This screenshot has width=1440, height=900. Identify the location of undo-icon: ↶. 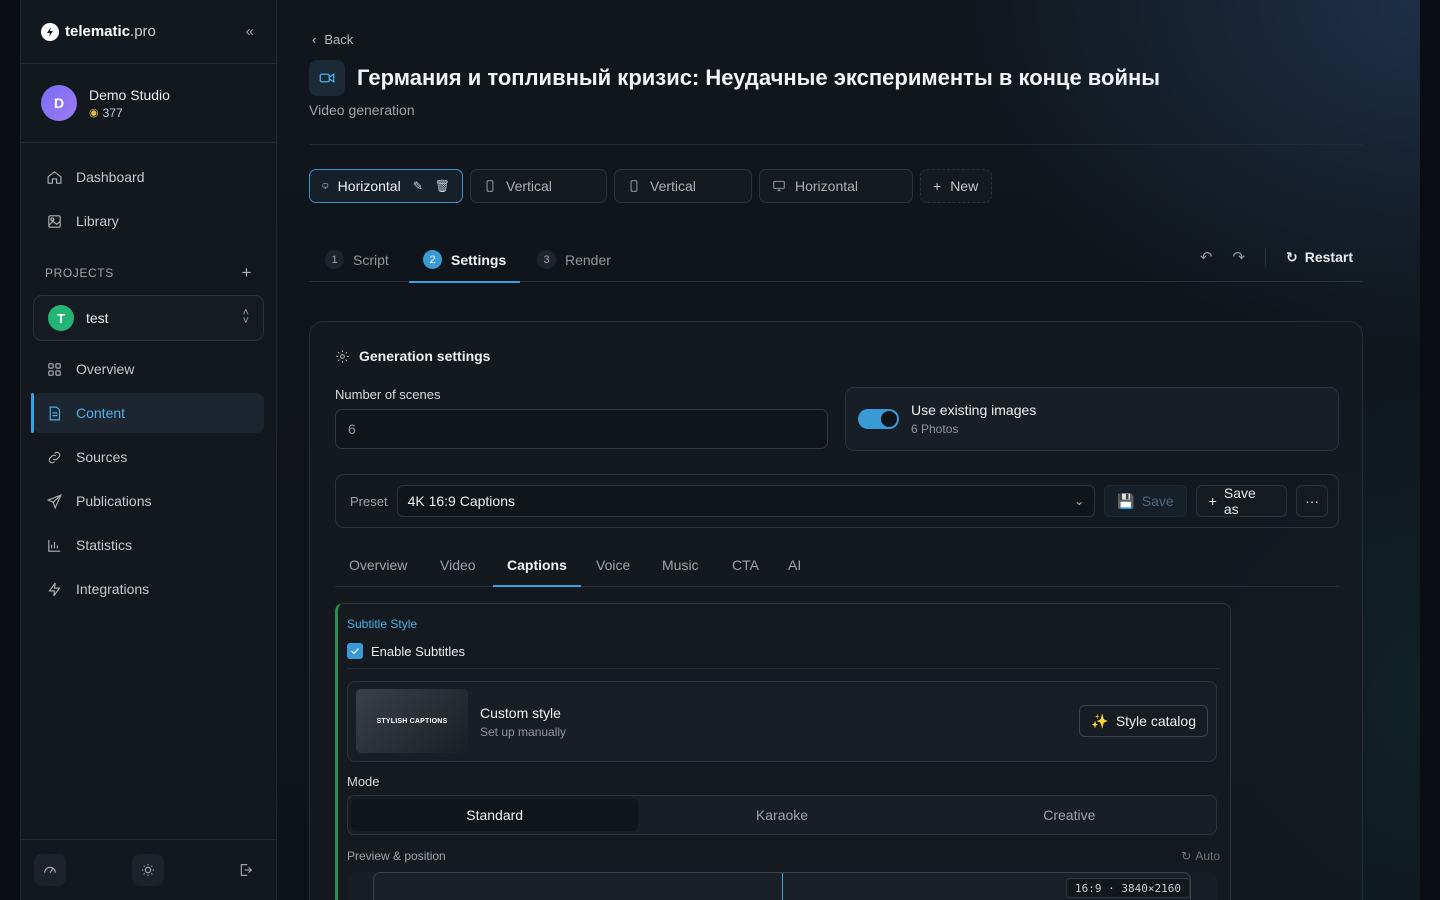
(1206, 257).